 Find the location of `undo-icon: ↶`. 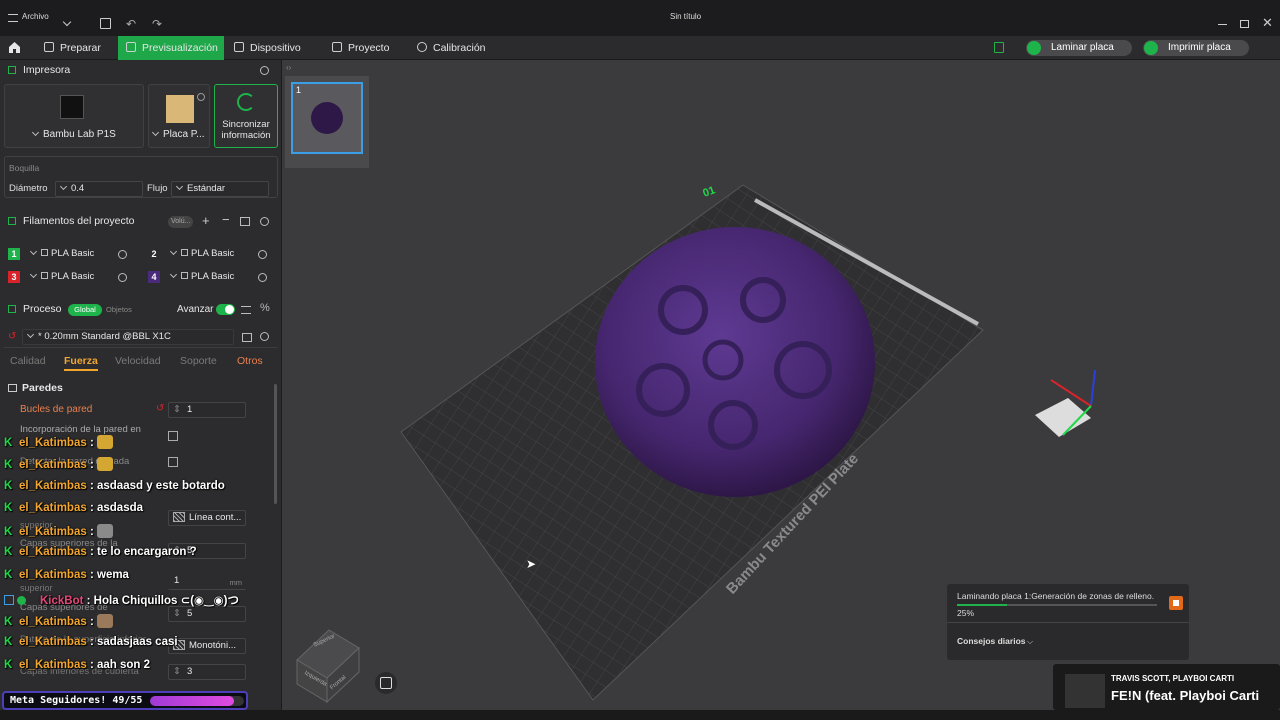

undo-icon: ↶ is located at coordinates (131, 24).